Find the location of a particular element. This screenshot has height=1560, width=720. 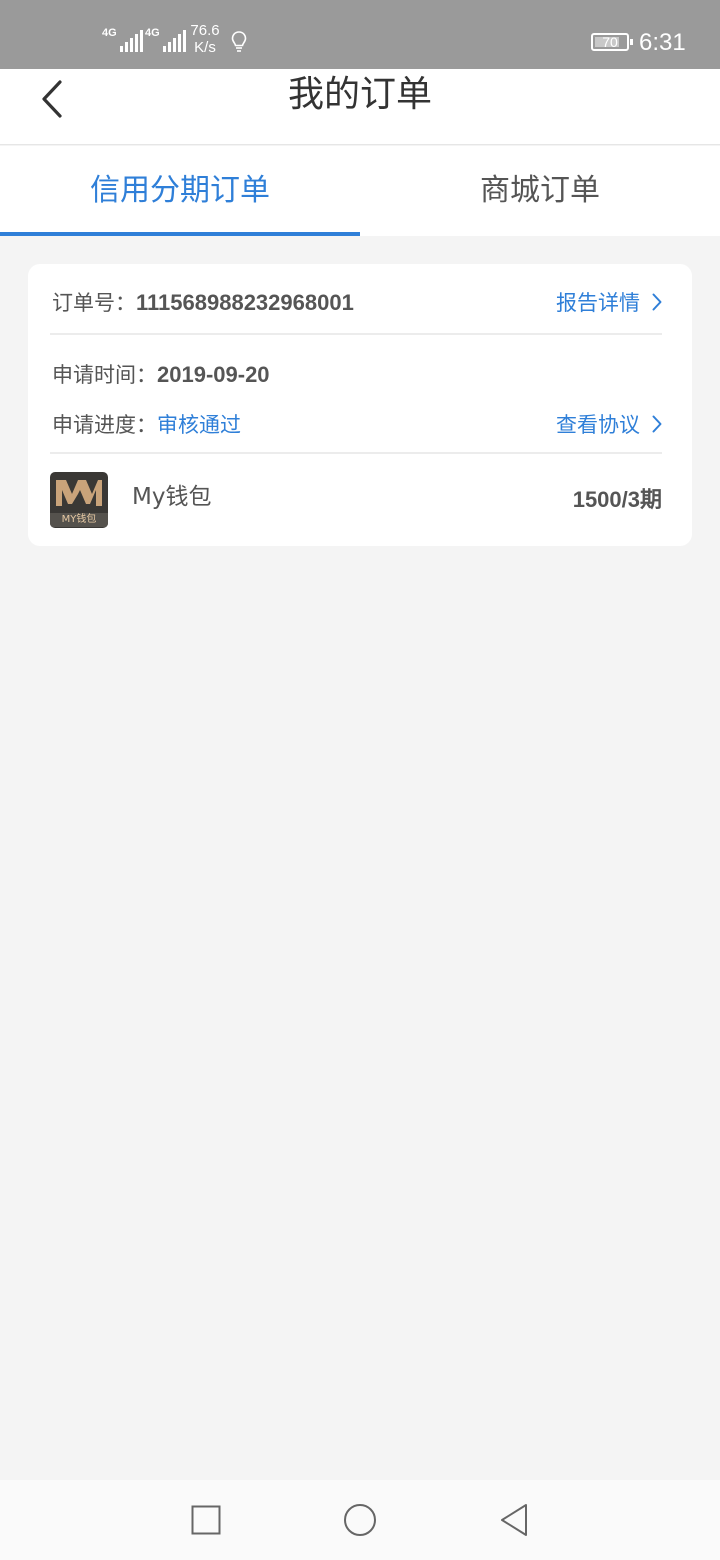

apply-progress-row: 申请进度：审核通过 查看协议 is located at coordinates (357, 424).